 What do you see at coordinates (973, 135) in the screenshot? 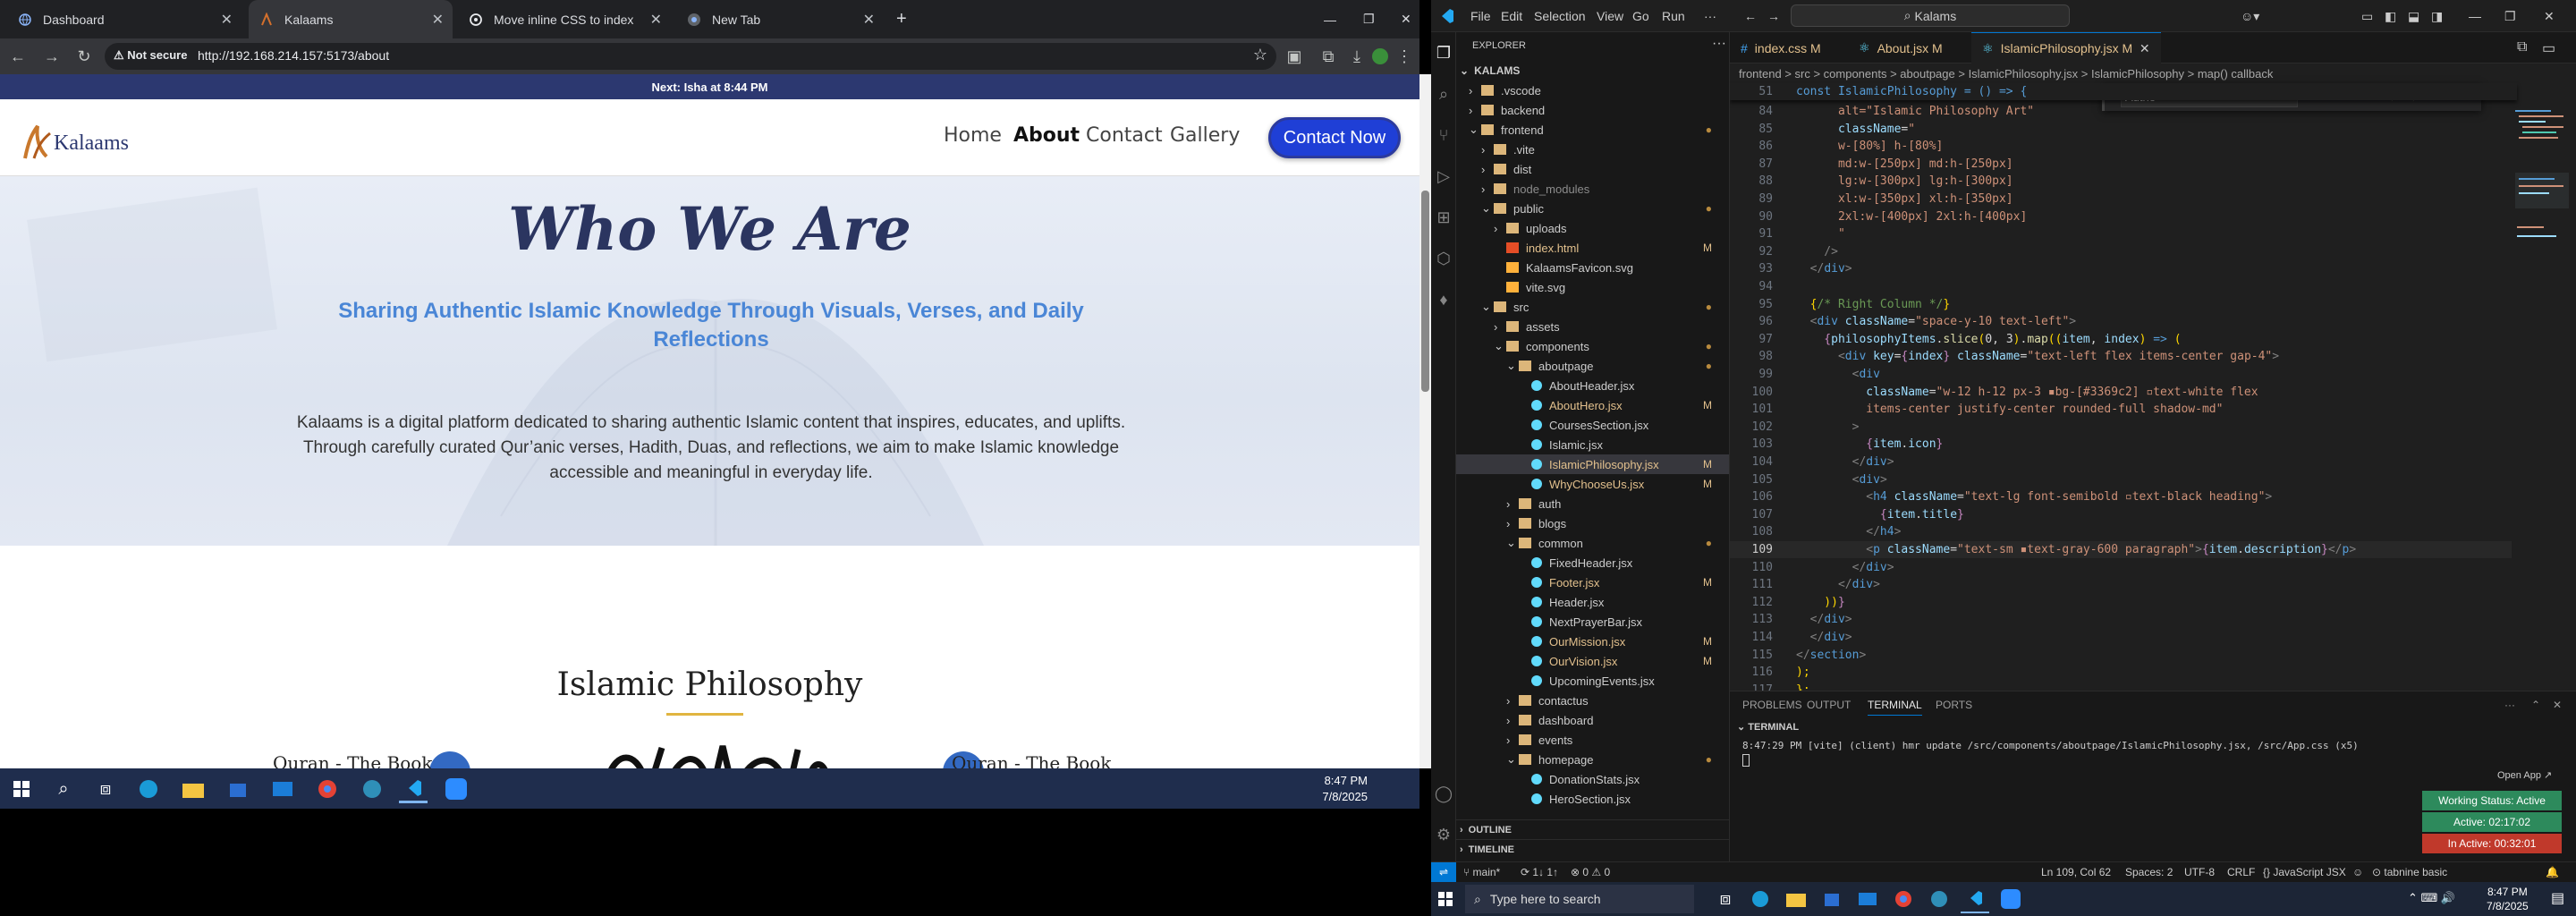
I see `nav-home: Home` at bounding box center [973, 135].